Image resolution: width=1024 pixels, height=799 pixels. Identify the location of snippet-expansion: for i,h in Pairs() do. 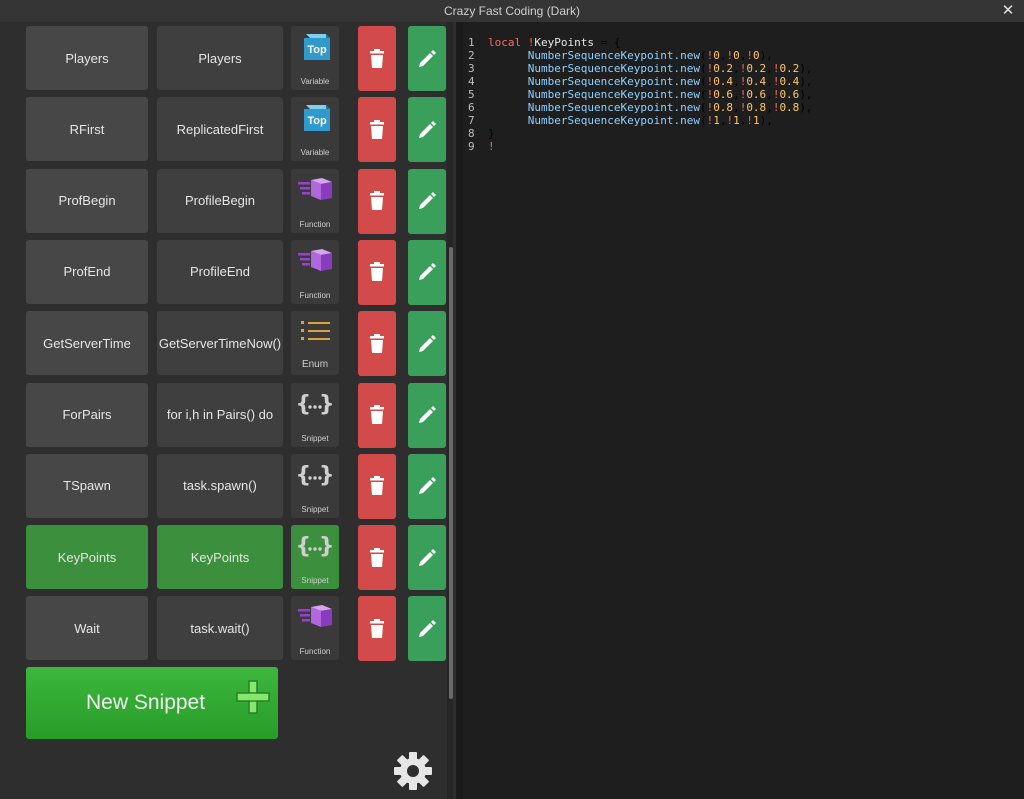
(220, 414).